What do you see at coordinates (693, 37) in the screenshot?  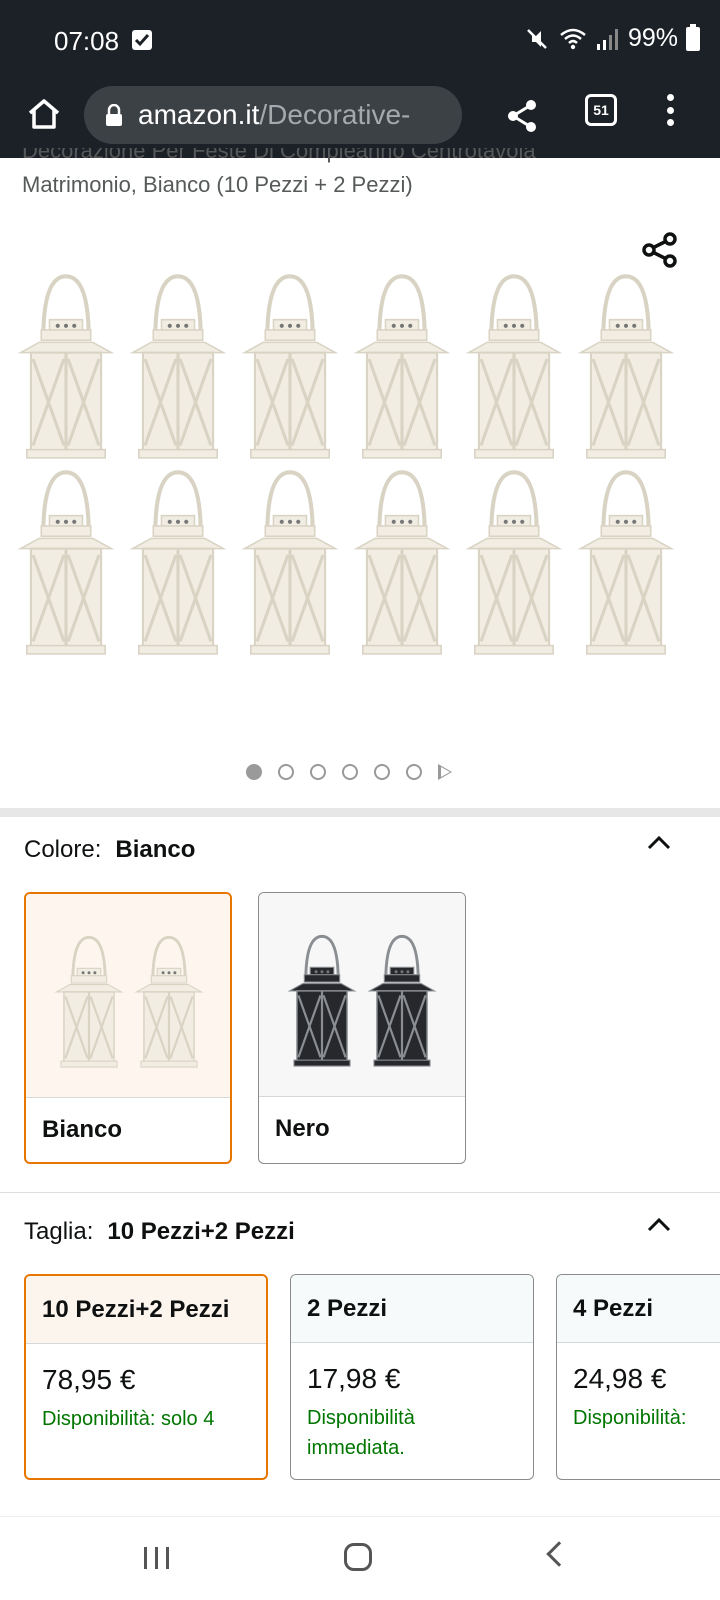 I see `battery-icon` at bounding box center [693, 37].